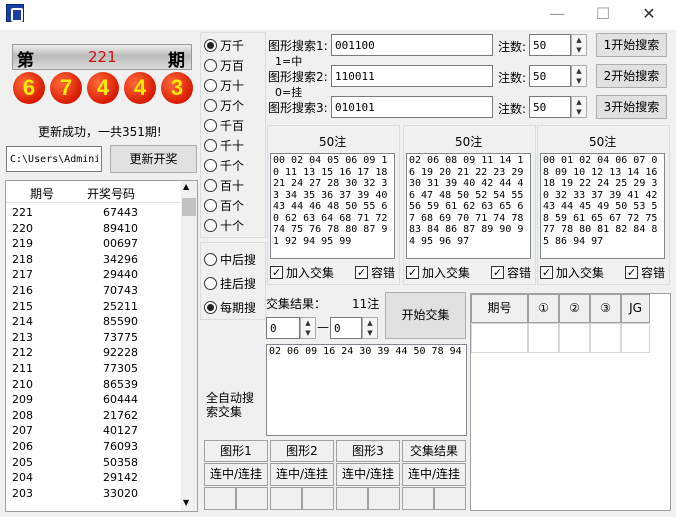 The width and height of the screenshot is (676, 517). I want to click on table-row: 214 85590, so click(93, 323).